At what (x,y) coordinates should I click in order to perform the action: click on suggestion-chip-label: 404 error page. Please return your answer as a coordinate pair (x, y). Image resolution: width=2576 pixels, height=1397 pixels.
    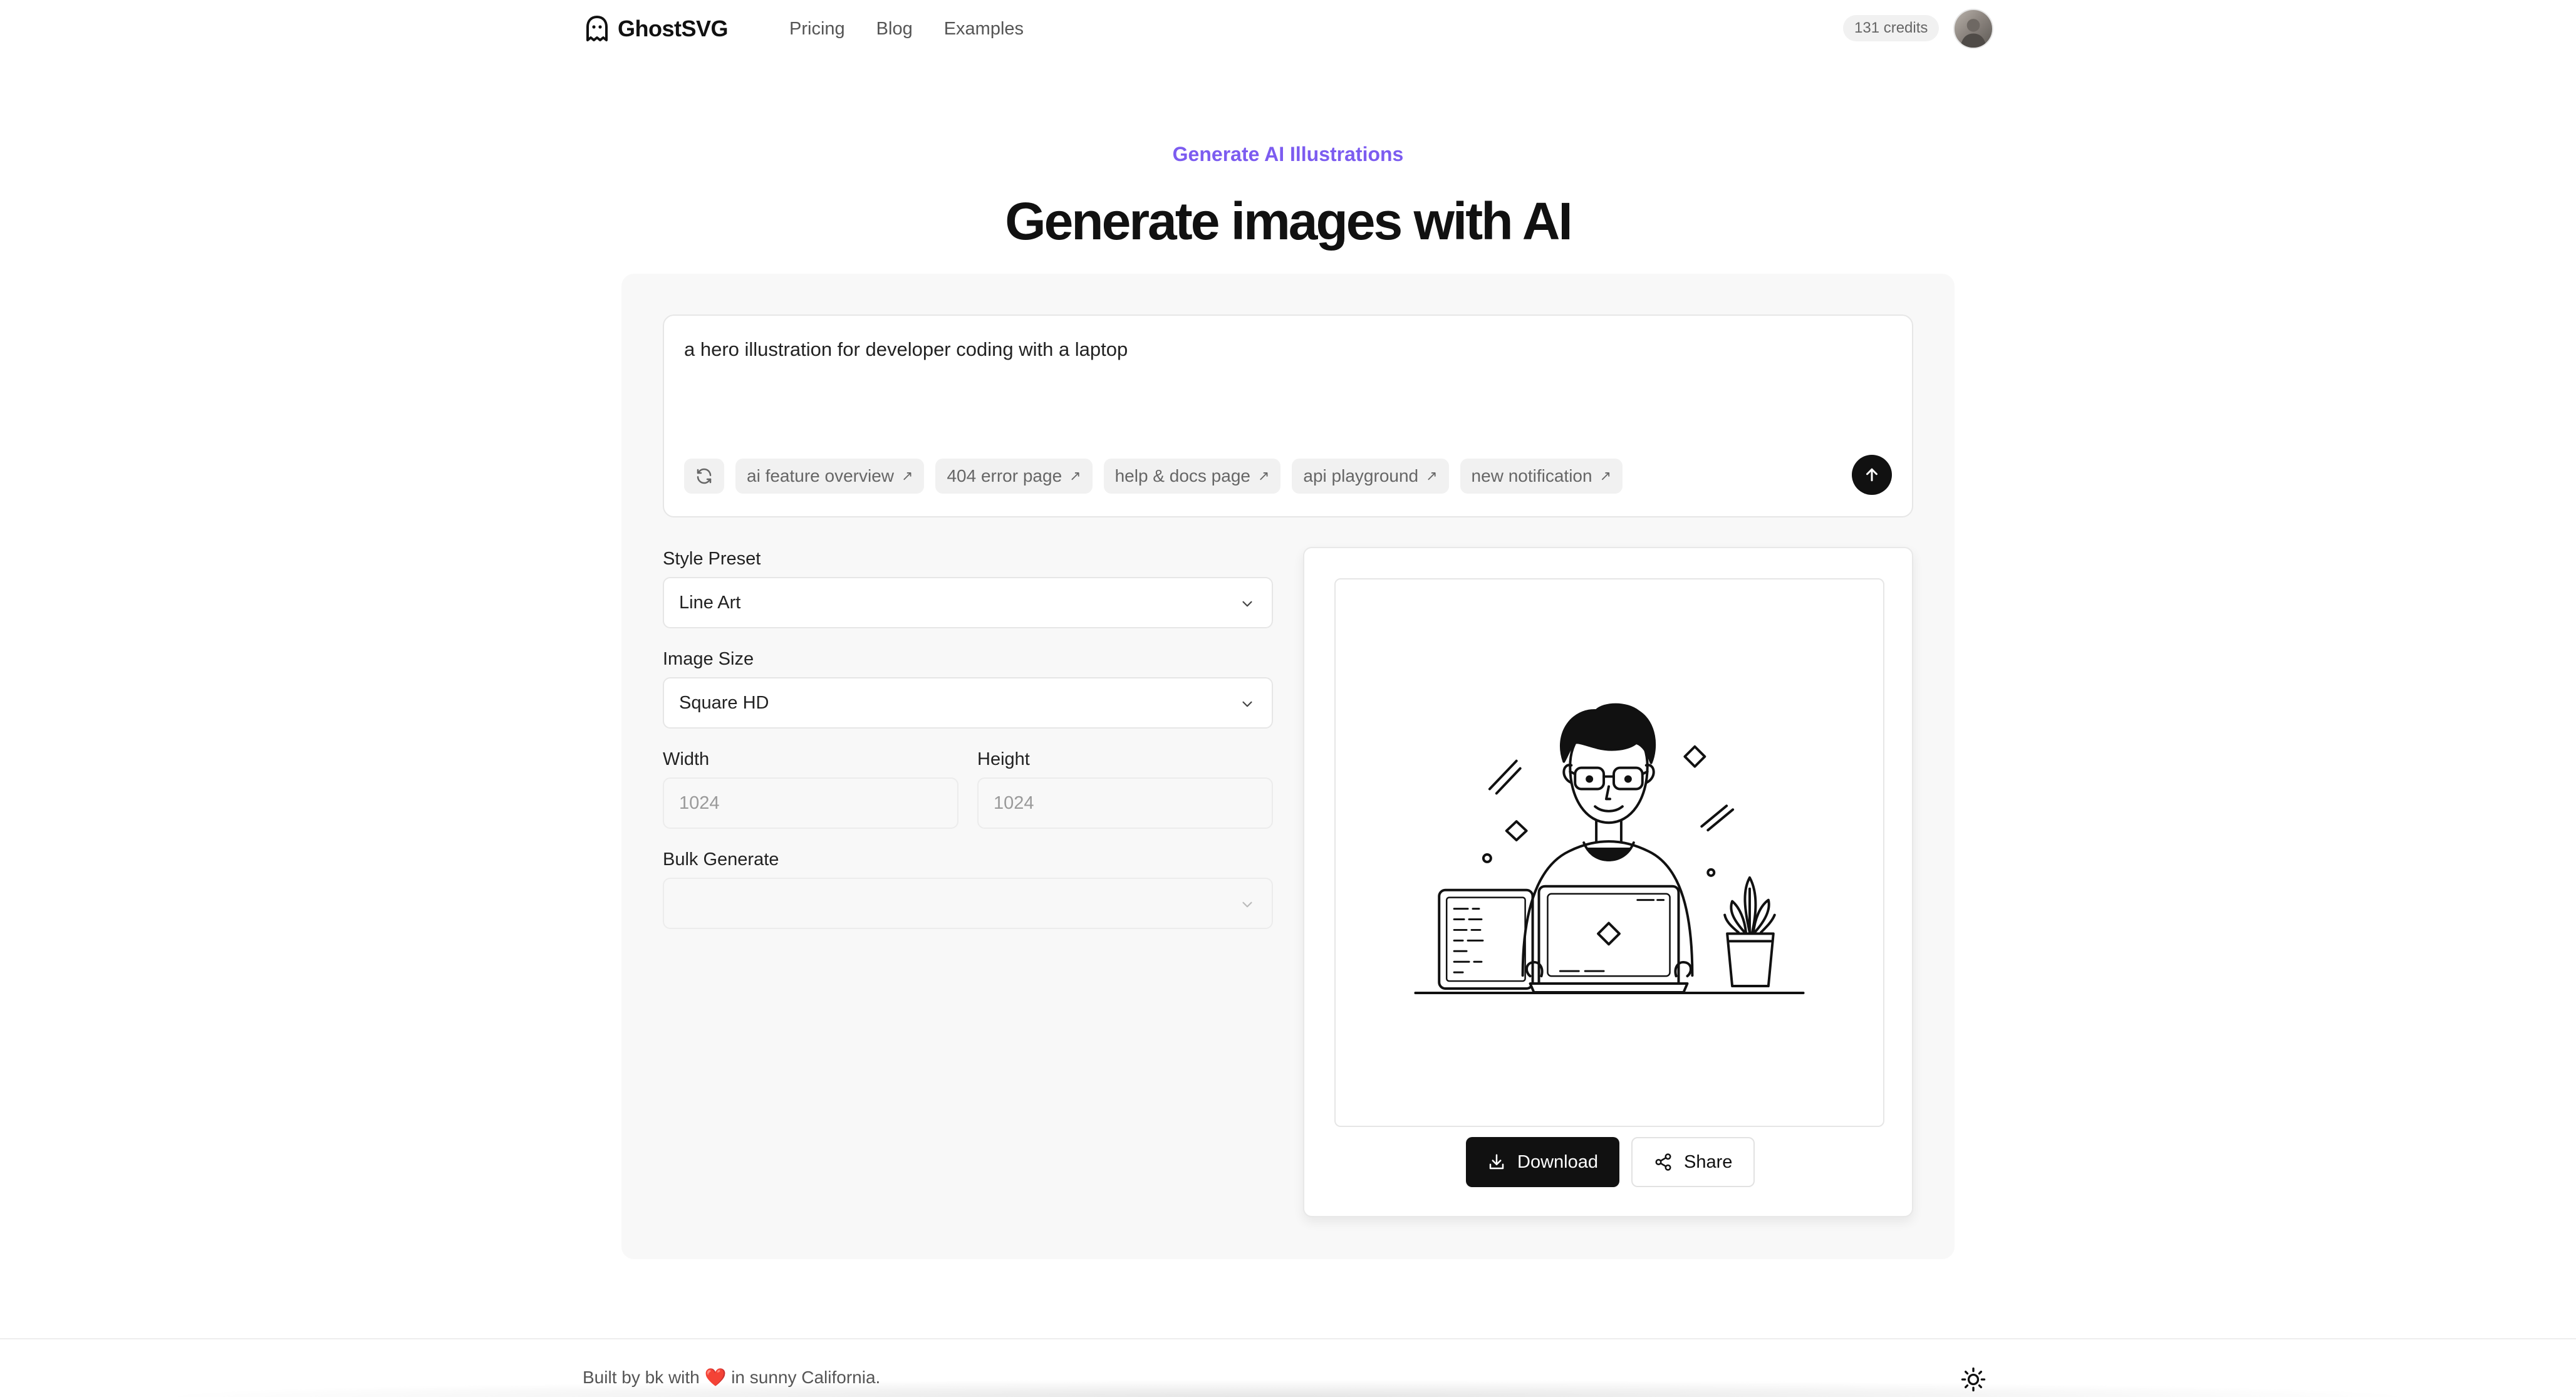
    Looking at the image, I should click on (1004, 476).